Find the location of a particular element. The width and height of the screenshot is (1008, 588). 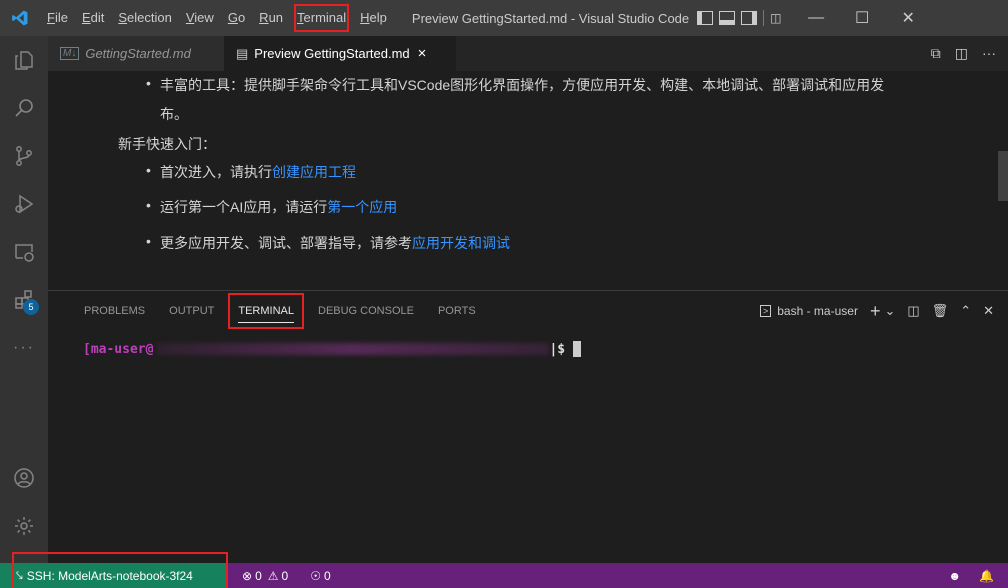

preview-bullet-tools-cont: 布。 is located at coordinates (174, 114).